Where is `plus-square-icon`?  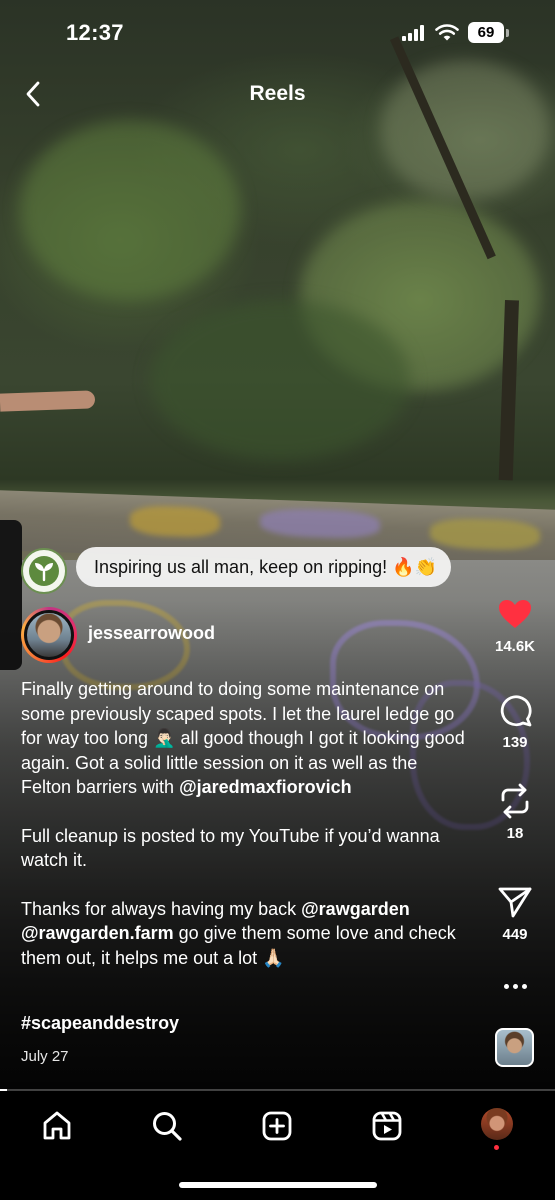 plus-square-icon is located at coordinates (277, 1126).